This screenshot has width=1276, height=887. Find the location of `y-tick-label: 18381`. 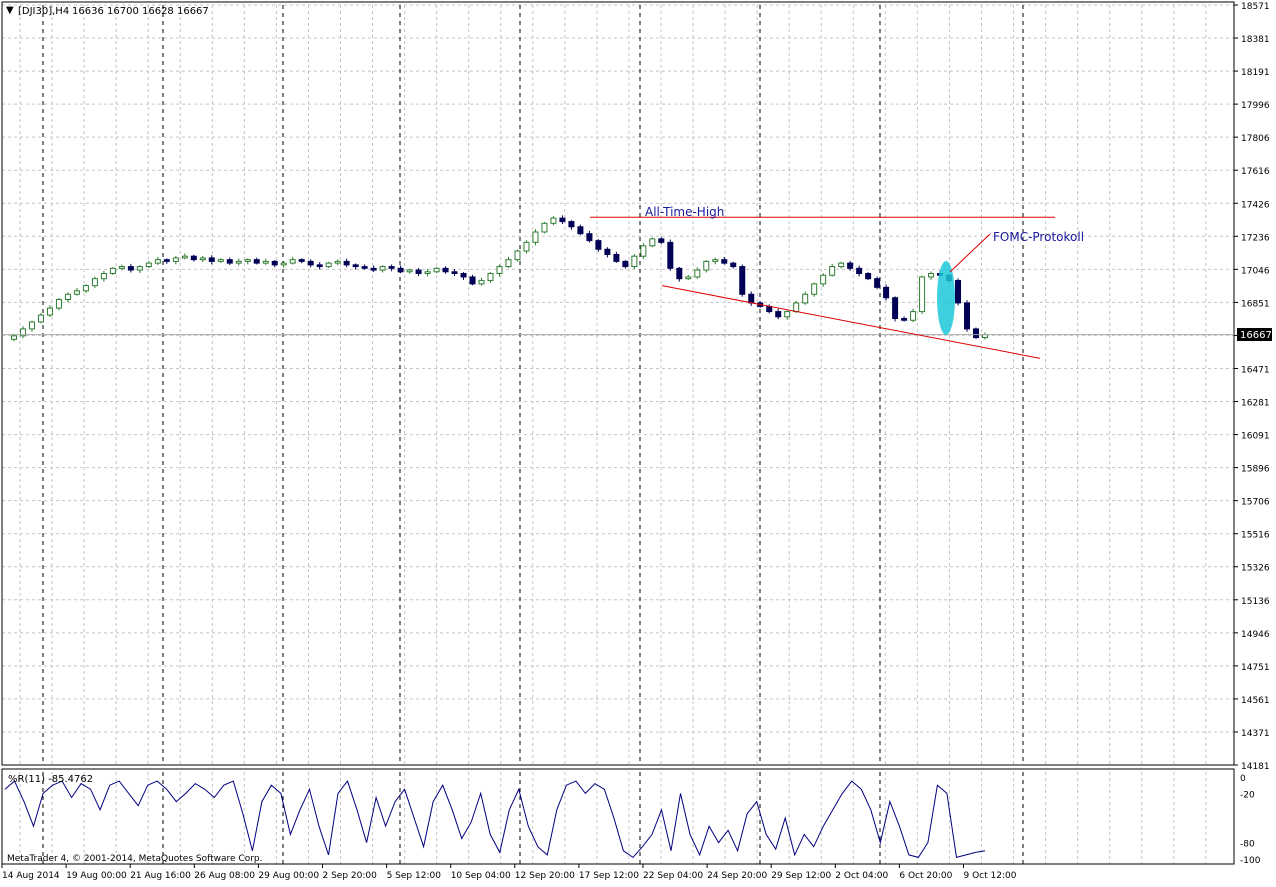

y-tick-label: 18381 is located at coordinates (1255, 40).